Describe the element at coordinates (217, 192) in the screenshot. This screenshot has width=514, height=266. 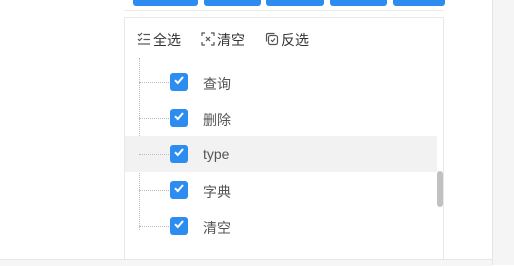
I see `tree-node-label: 字典` at that location.